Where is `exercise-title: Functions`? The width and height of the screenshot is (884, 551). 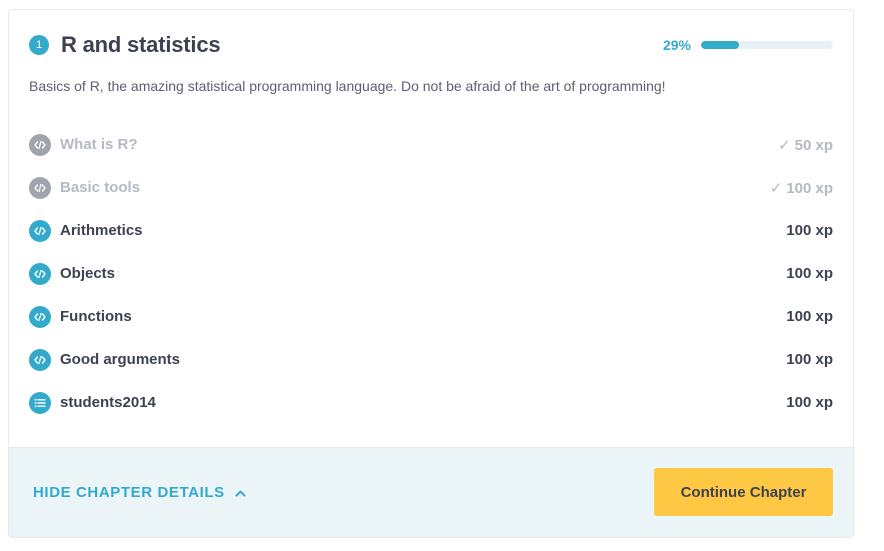
exercise-title: Functions is located at coordinates (96, 316).